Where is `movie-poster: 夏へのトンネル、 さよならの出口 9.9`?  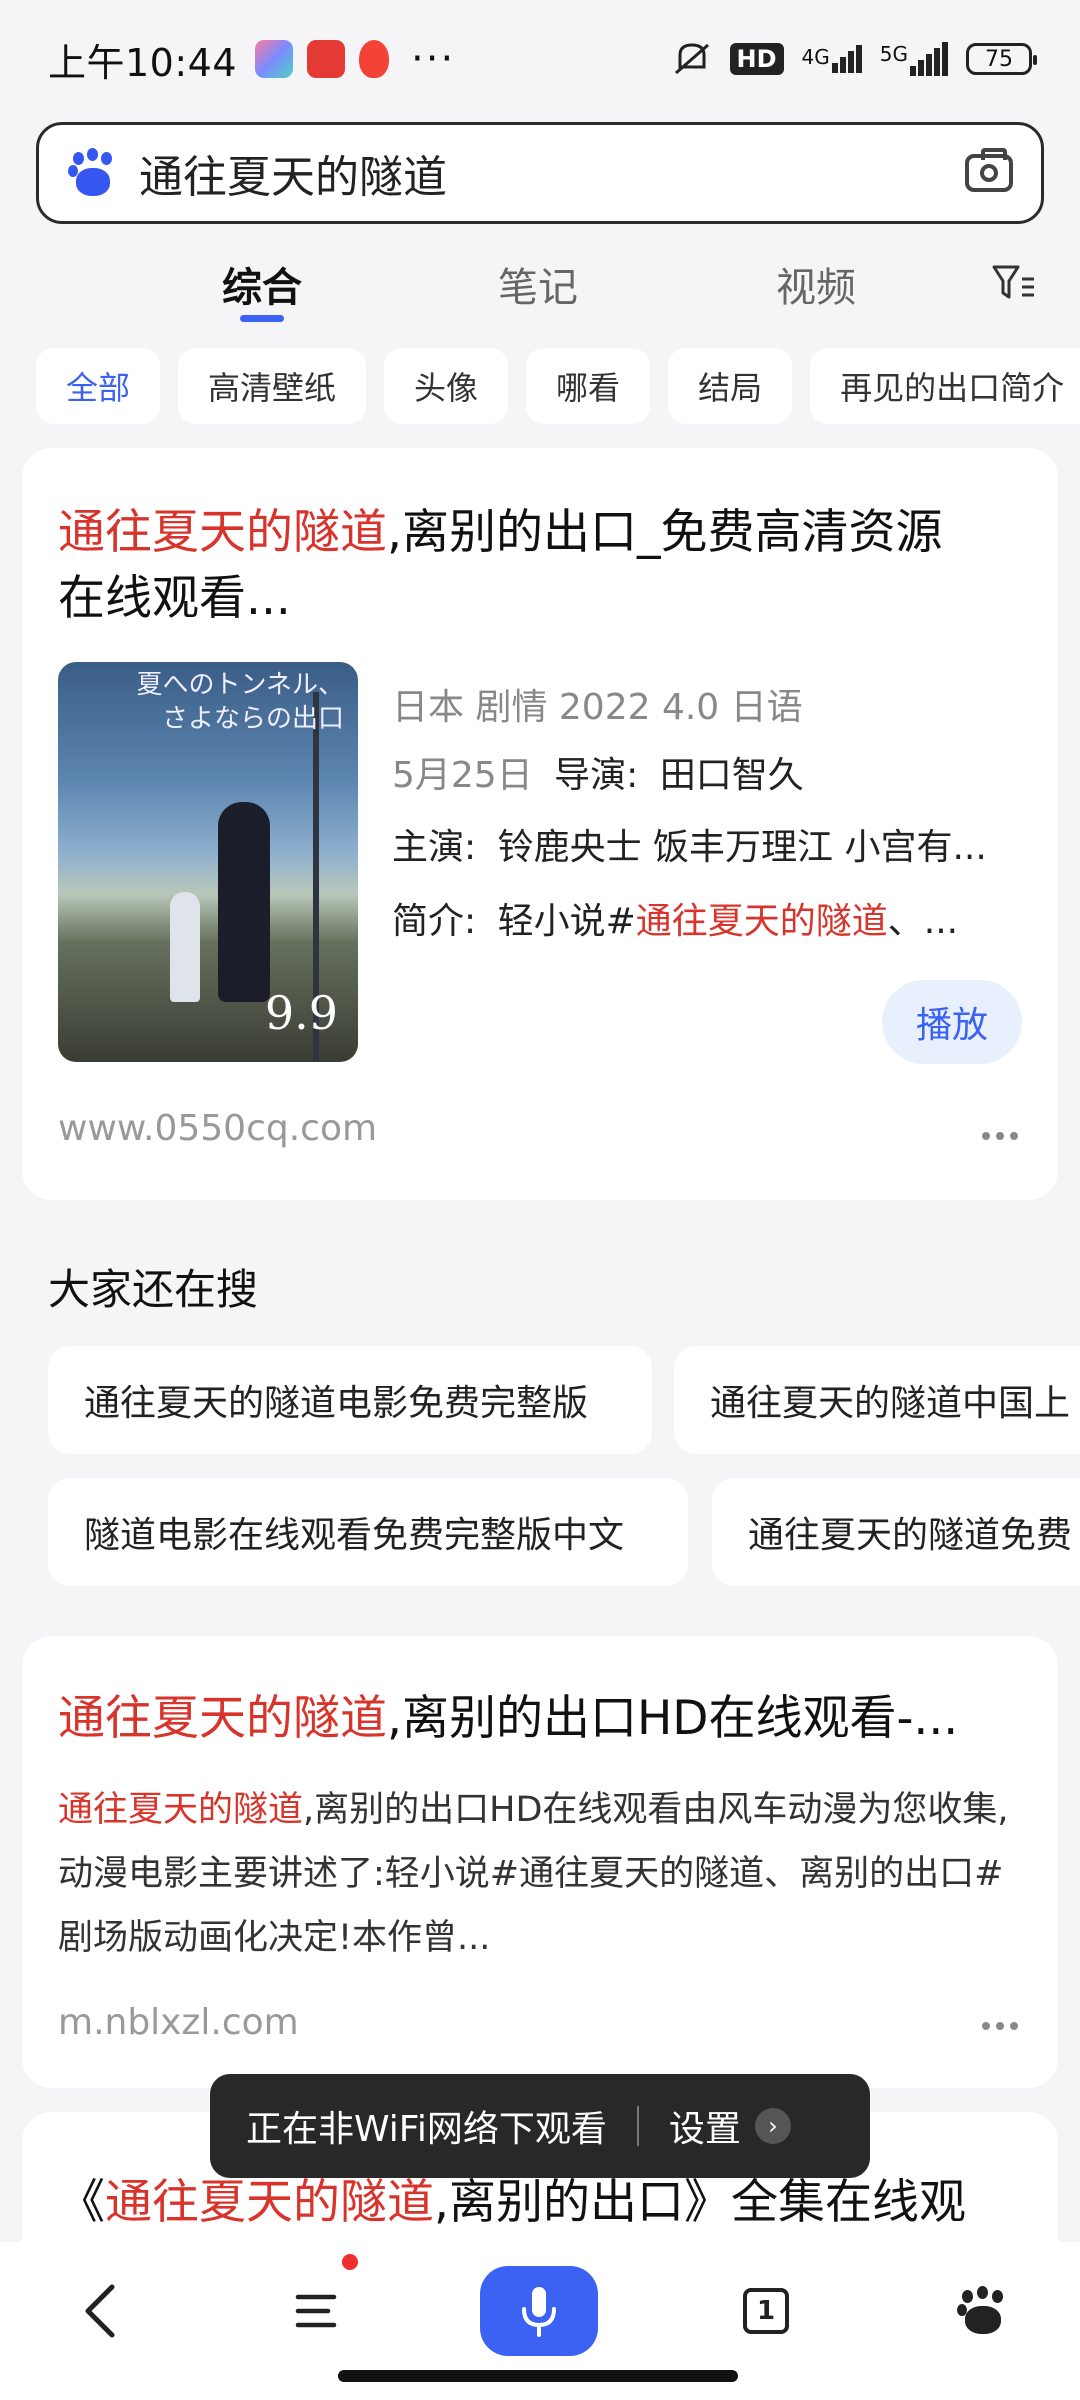 movie-poster: 夏へのトンネル、 さよならの出口 9.9 is located at coordinates (208, 862).